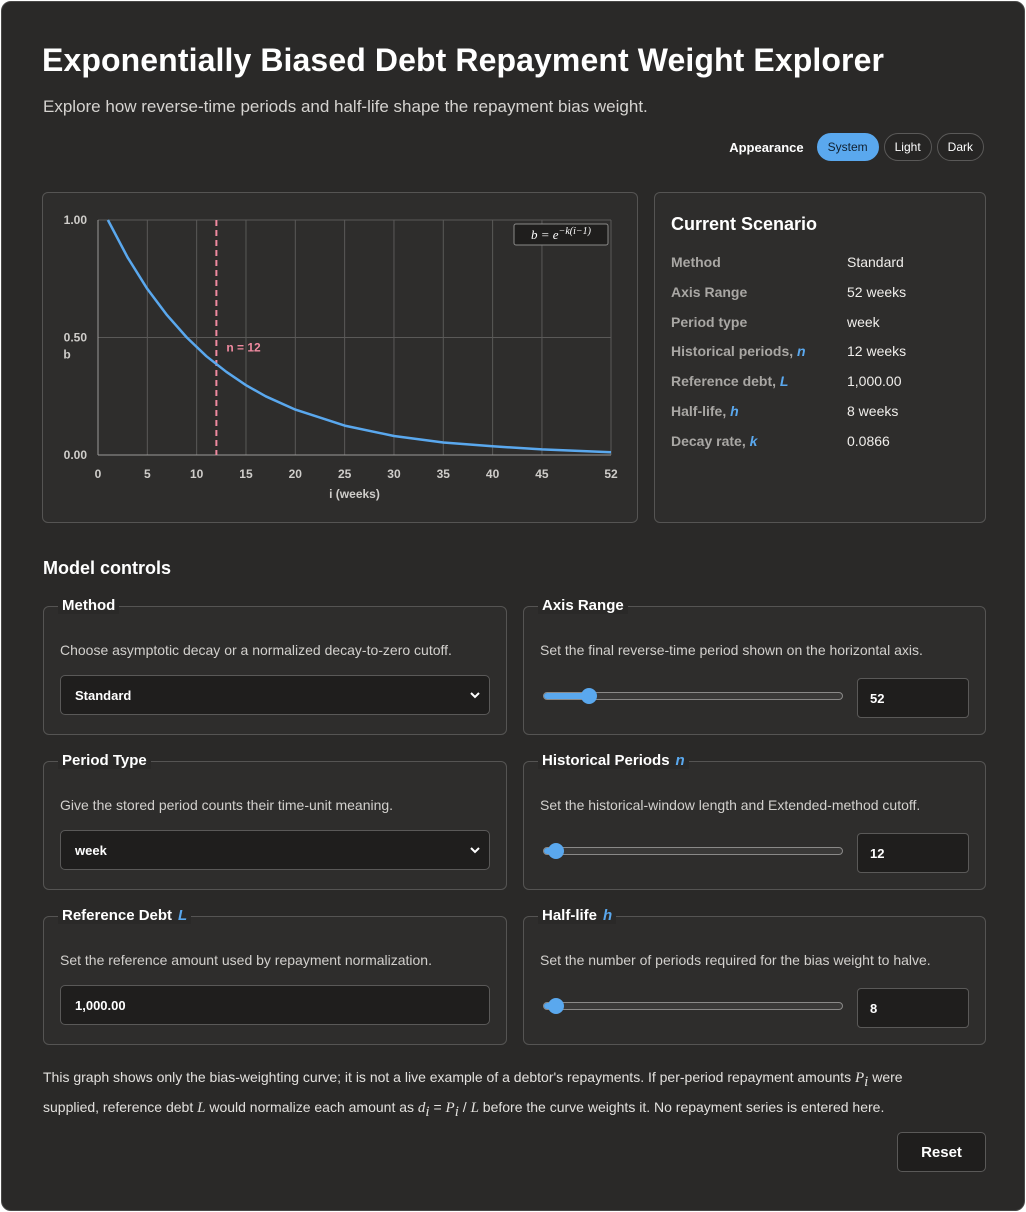  I want to click on y-axis-label: b, so click(66, 355).